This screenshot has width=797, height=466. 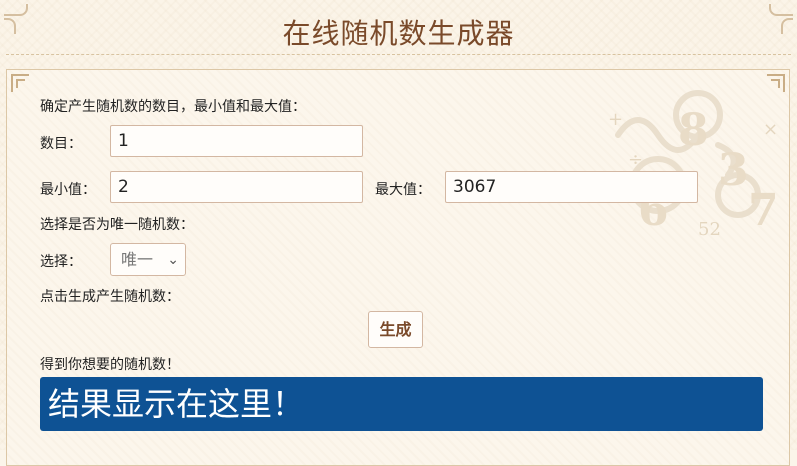 What do you see at coordinates (68, 190) in the screenshot?
I see `min-label: 最小值：` at bounding box center [68, 190].